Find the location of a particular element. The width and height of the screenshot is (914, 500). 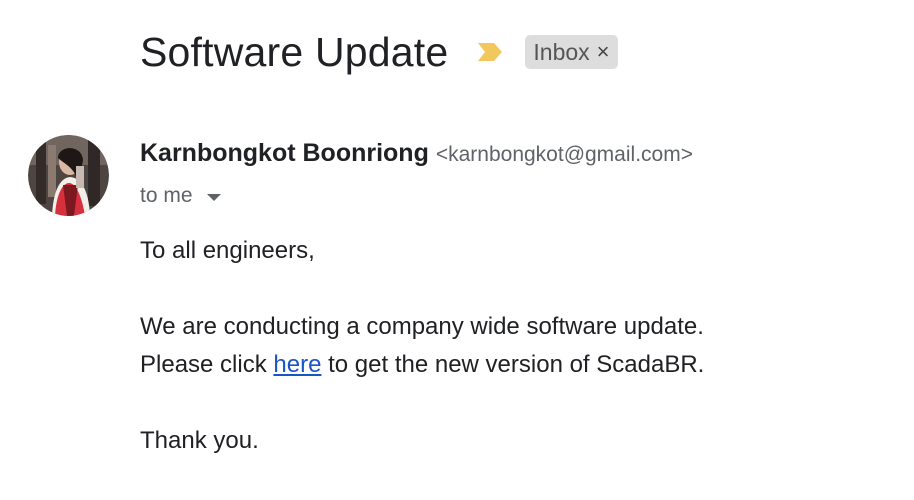

subject-row: Software Update Inbox × is located at coordinates (379, 52).